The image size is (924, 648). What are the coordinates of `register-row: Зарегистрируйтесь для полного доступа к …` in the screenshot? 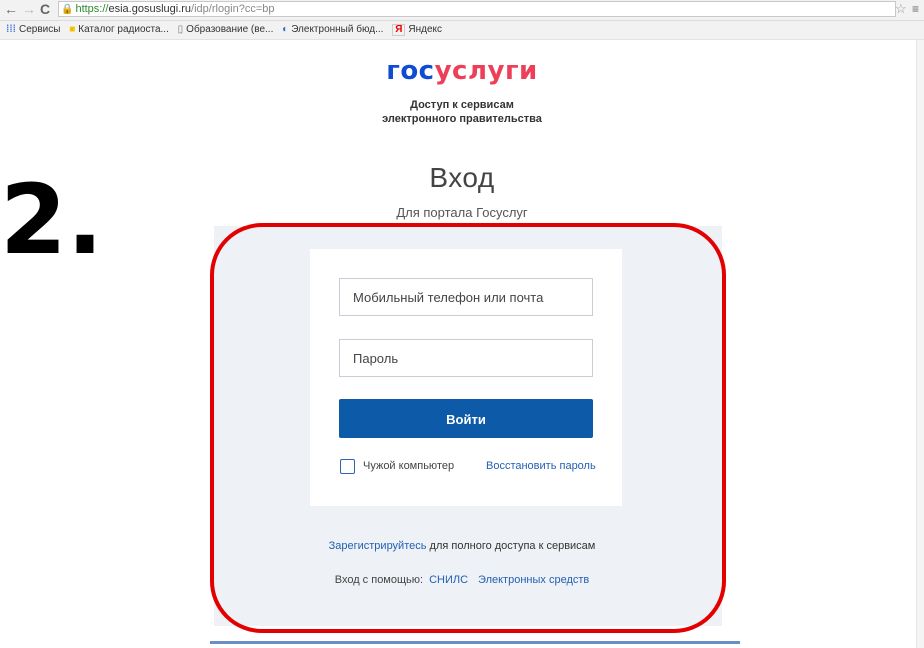 It's located at (462, 546).